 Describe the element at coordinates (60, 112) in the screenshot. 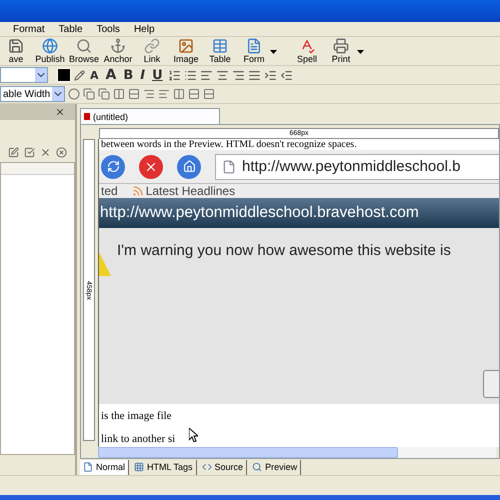

I see `close-icon` at that location.